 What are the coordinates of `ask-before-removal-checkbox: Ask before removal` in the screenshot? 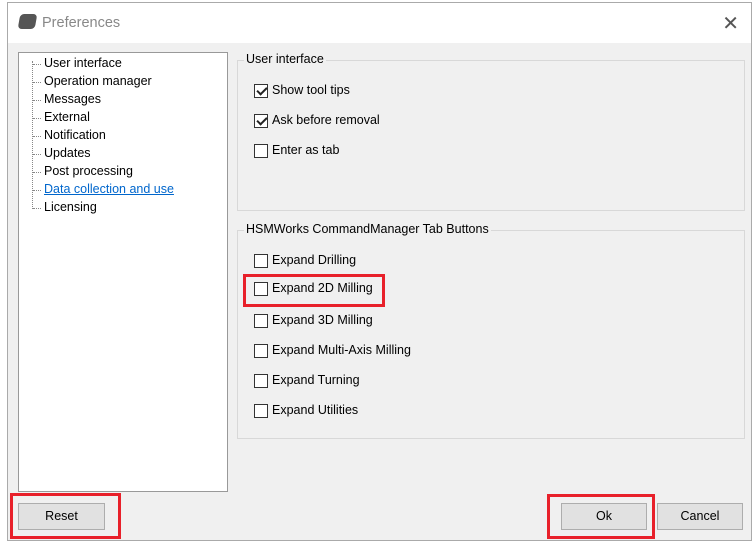 It's located at (317, 120).